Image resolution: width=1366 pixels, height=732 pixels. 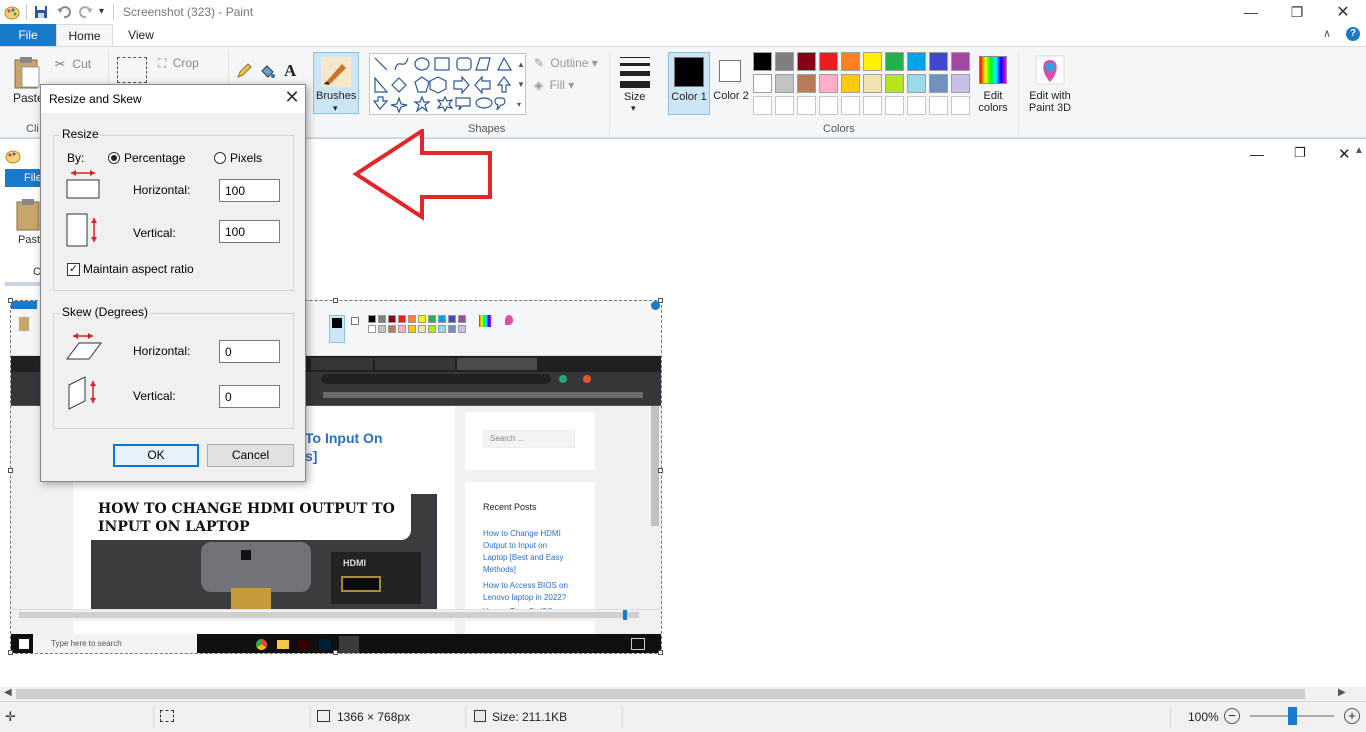 What do you see at coordinates (250, 455) in the screenshot?
I see `cancel-button: Cancel` at bounding box center [250, 455].